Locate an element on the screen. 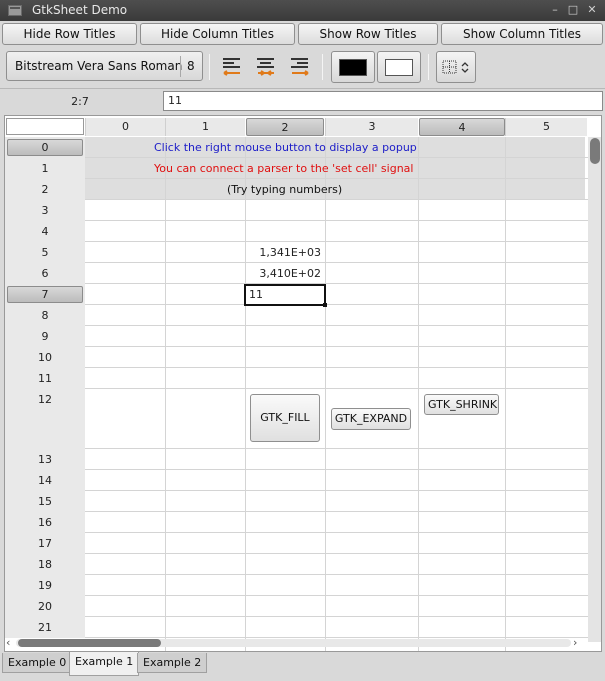 The width and height of the screenshot is (605, 681). column-title-1: 1 is located at coordinates (205, 127).